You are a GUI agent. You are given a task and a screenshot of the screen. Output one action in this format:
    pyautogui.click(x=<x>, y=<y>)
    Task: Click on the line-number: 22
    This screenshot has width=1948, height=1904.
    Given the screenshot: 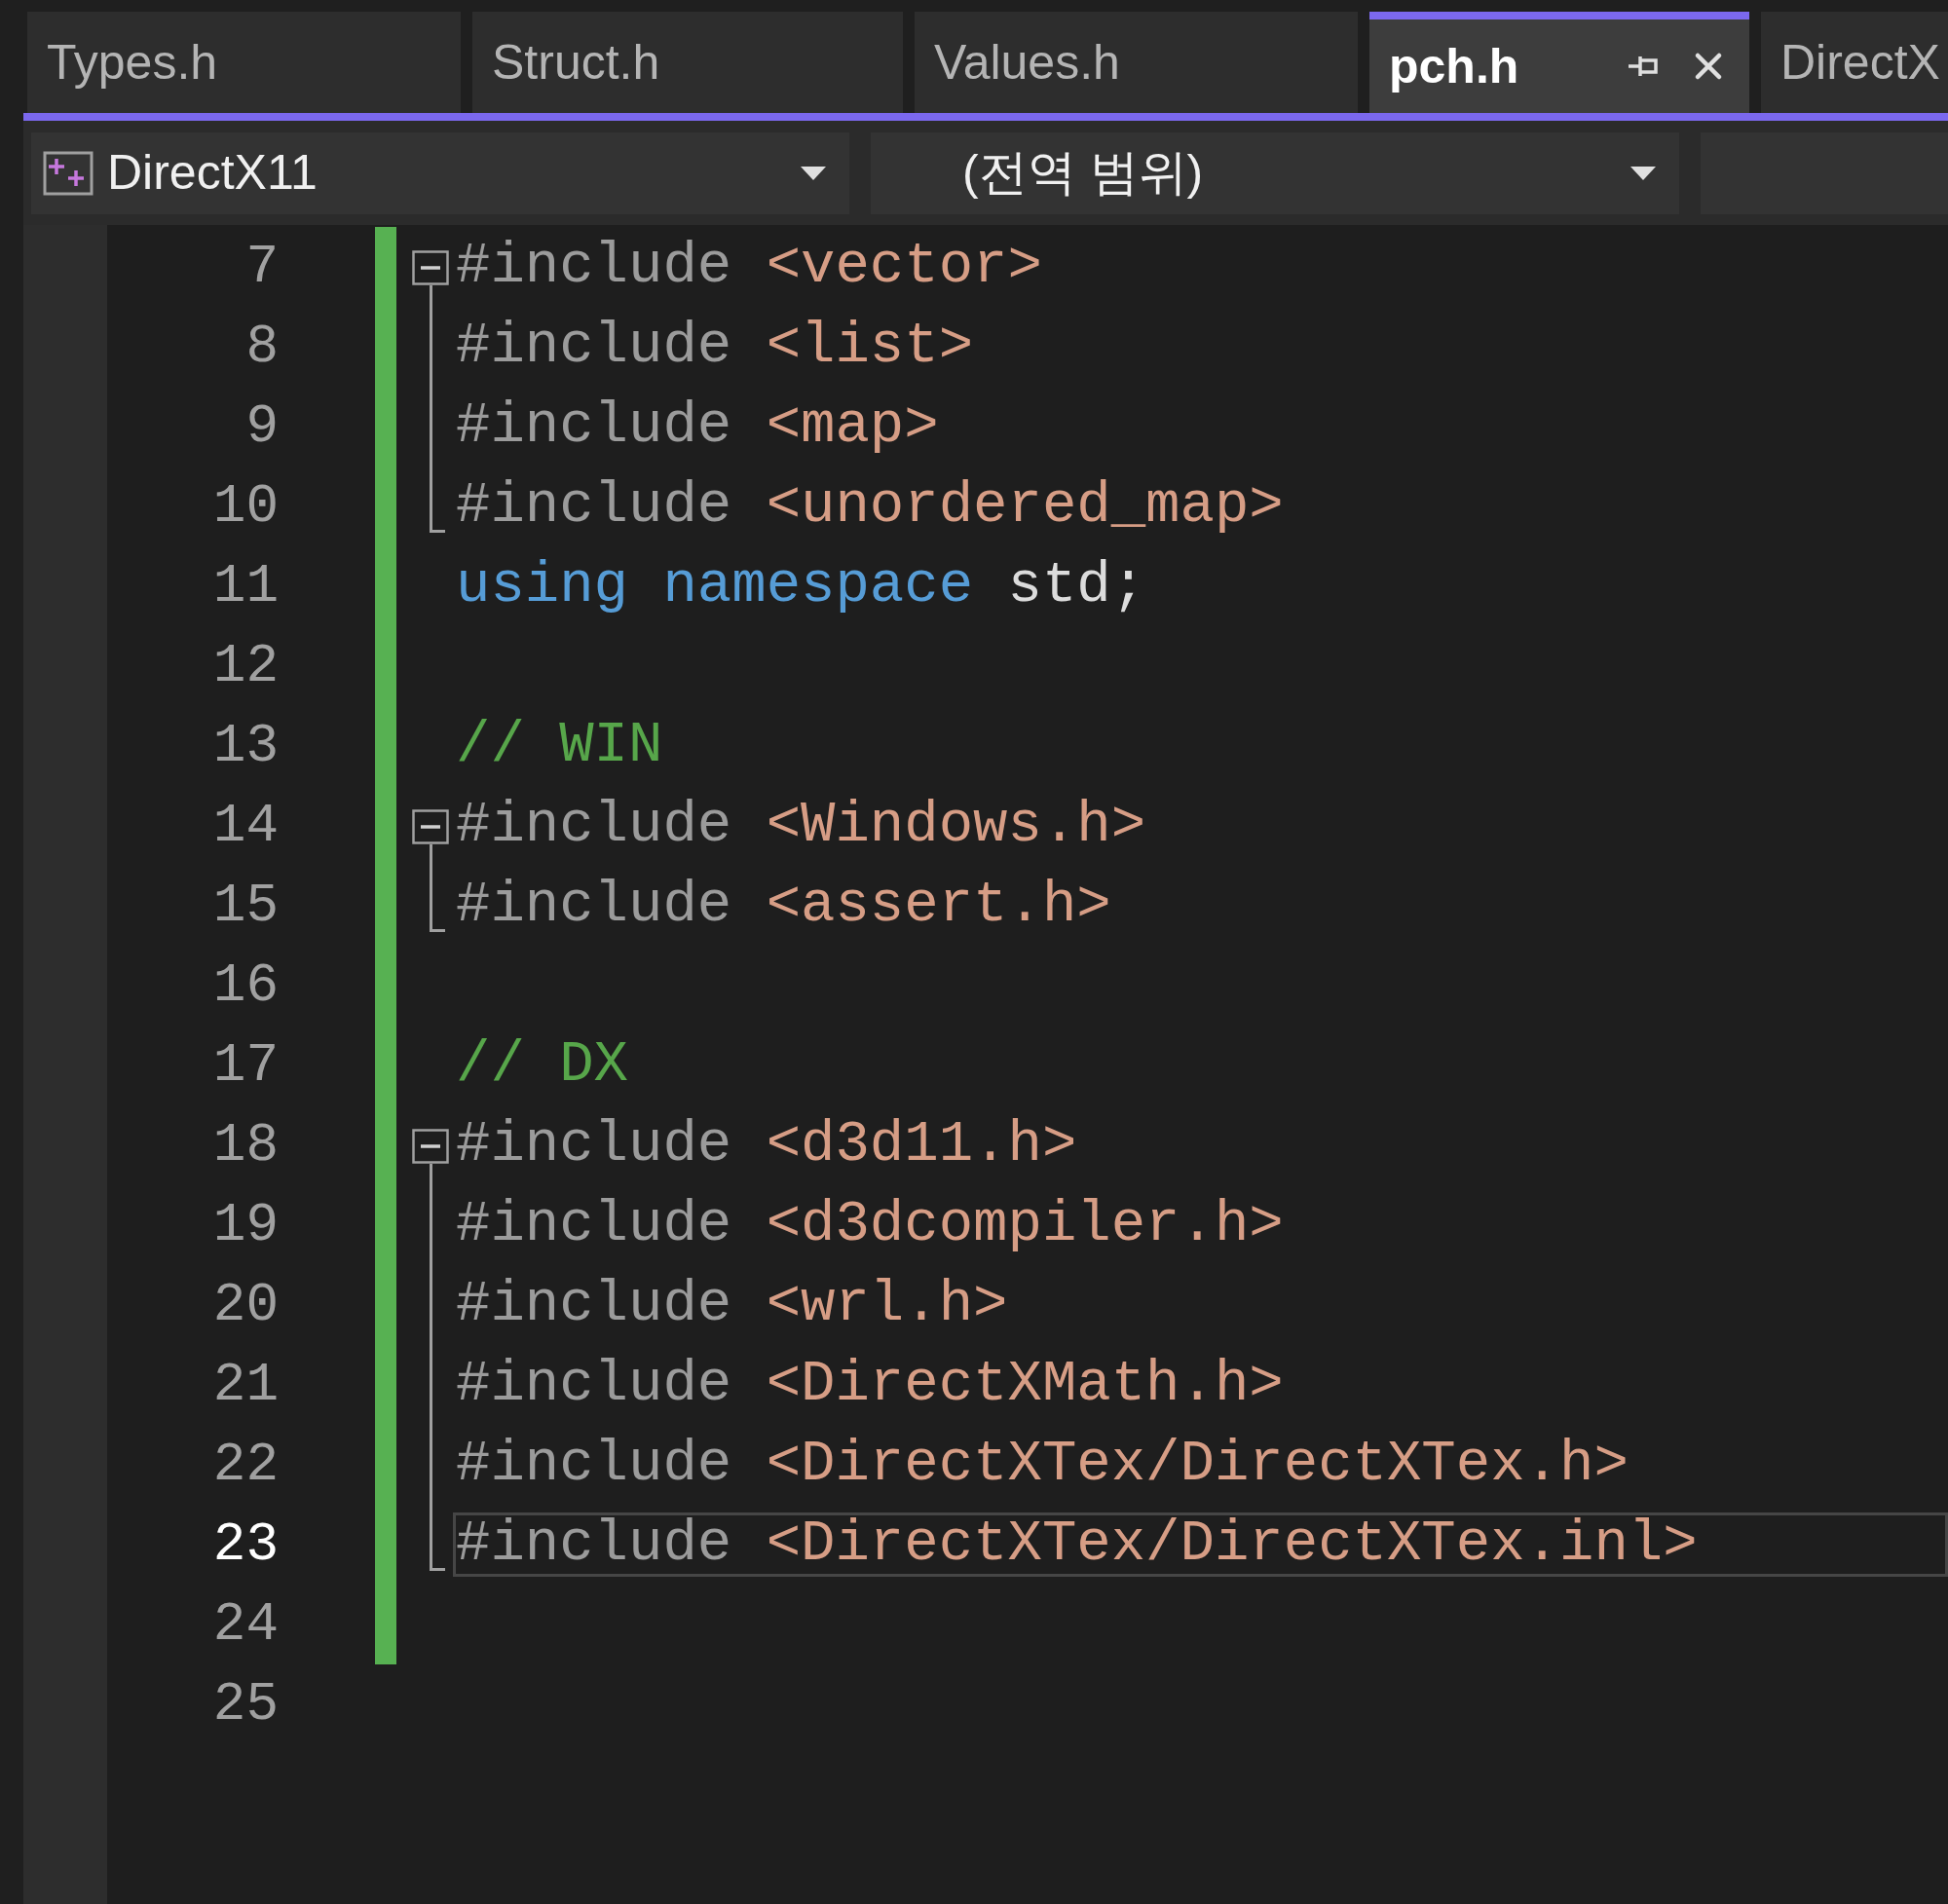 What is the action you would take?
    pyautogui.click(x=245, y=1465)
    